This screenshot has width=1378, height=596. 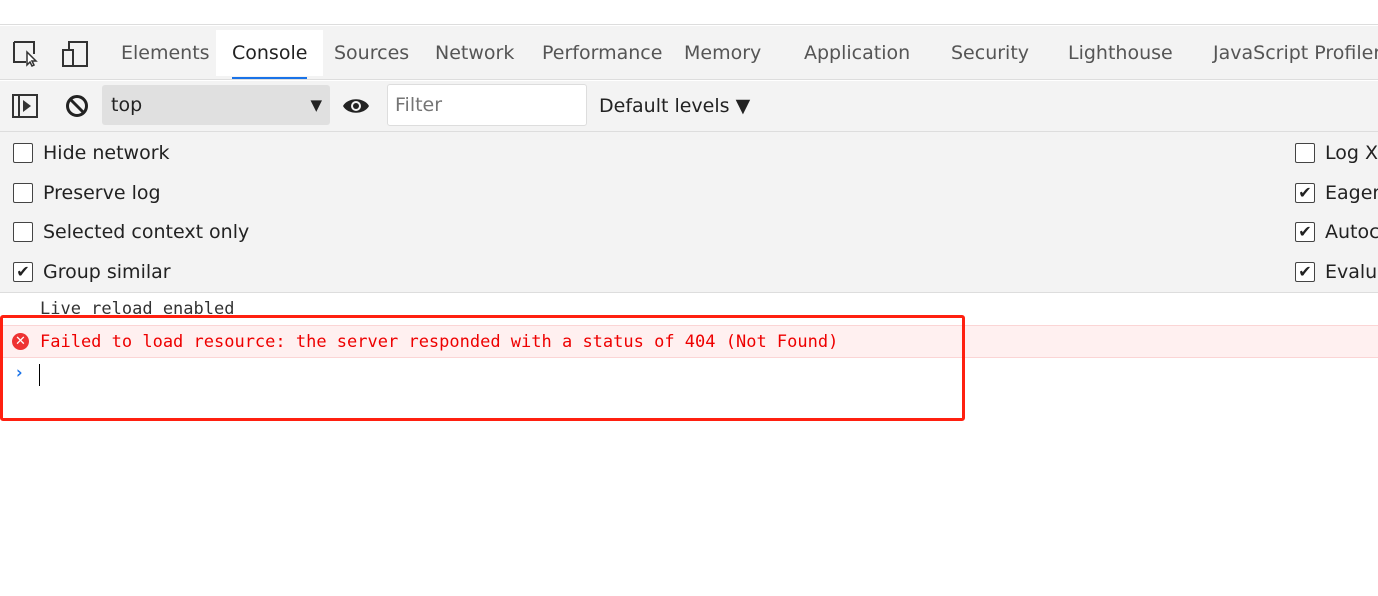 I want to click on setting-group-similar: ✔ Group similar, so click(x=92, y=272).